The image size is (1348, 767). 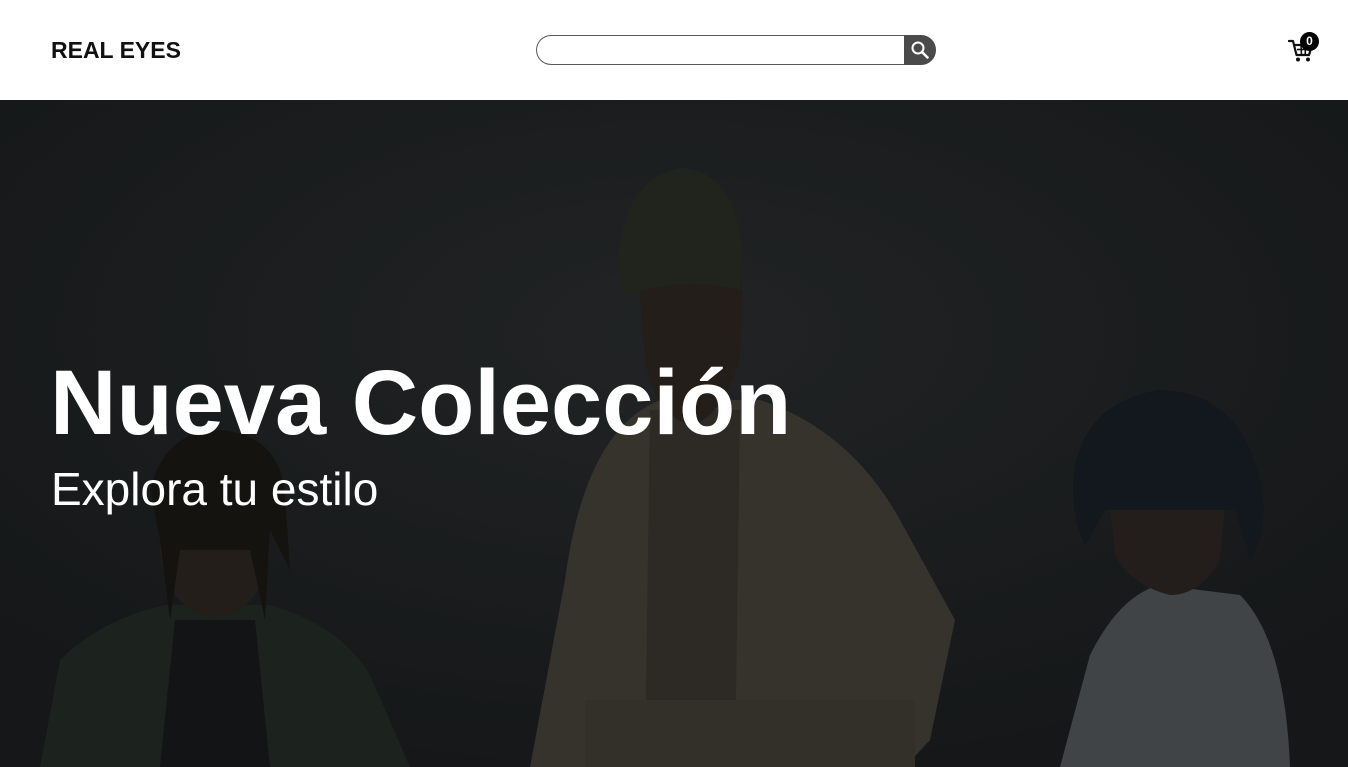 I want to click on hero-title: Nueva Colección, so click(x=421, y=403).